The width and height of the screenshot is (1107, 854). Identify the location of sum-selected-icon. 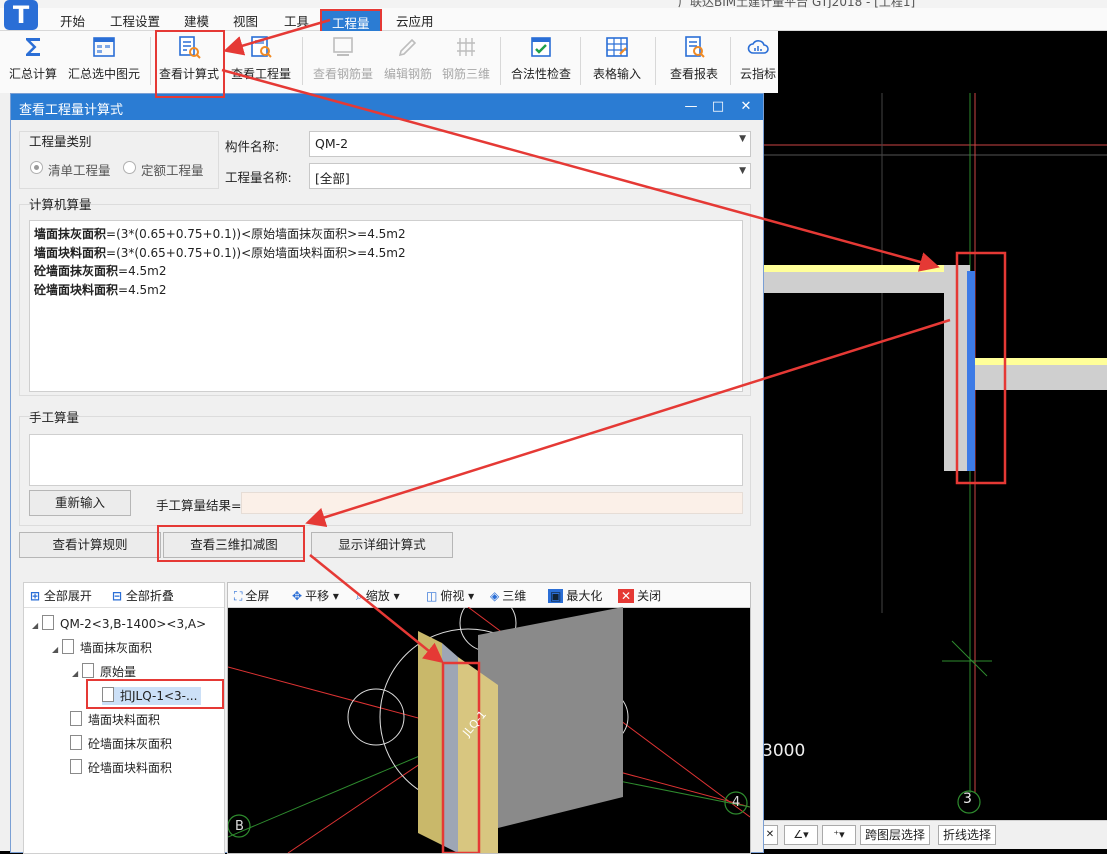
(104, 47).